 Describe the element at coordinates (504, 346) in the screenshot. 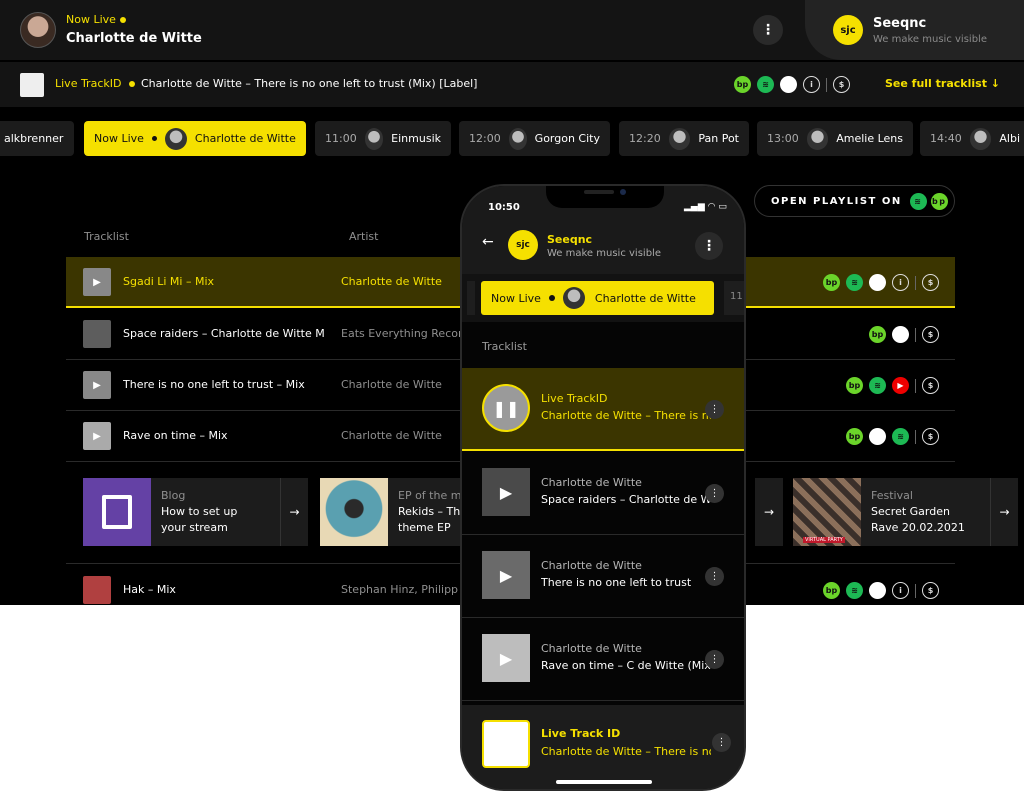

I see `section-title-tracklist: Tracklist` at that location.